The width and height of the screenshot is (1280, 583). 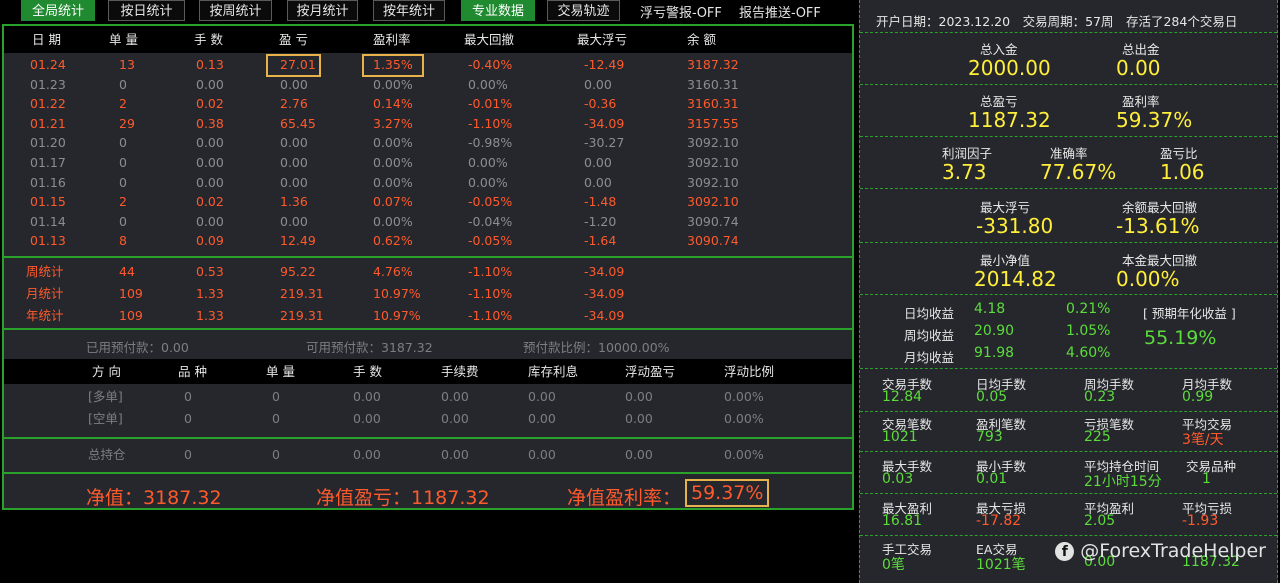 I want to click on net-value-footer: 净值：3187.32 净值盈亏：1187.32 净值盈利率： 59.37%, so click(x=428, y=491).